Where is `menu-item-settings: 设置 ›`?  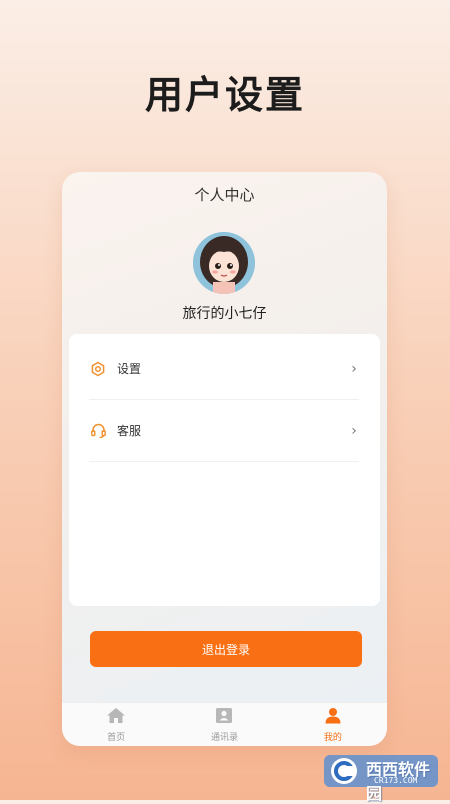 menu-item-settings: 设置 › is located at coordinates (224, 369).